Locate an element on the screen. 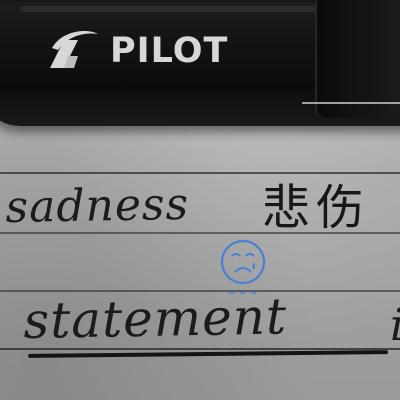  brand-logo: PILOT is located at coordinates (136, 51).